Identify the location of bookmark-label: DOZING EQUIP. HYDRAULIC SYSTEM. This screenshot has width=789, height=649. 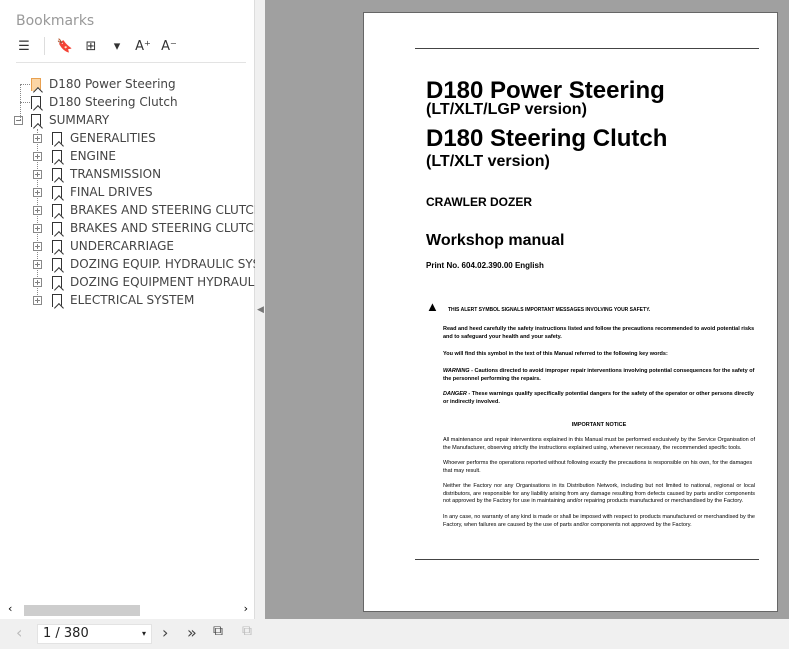
(178, 264).